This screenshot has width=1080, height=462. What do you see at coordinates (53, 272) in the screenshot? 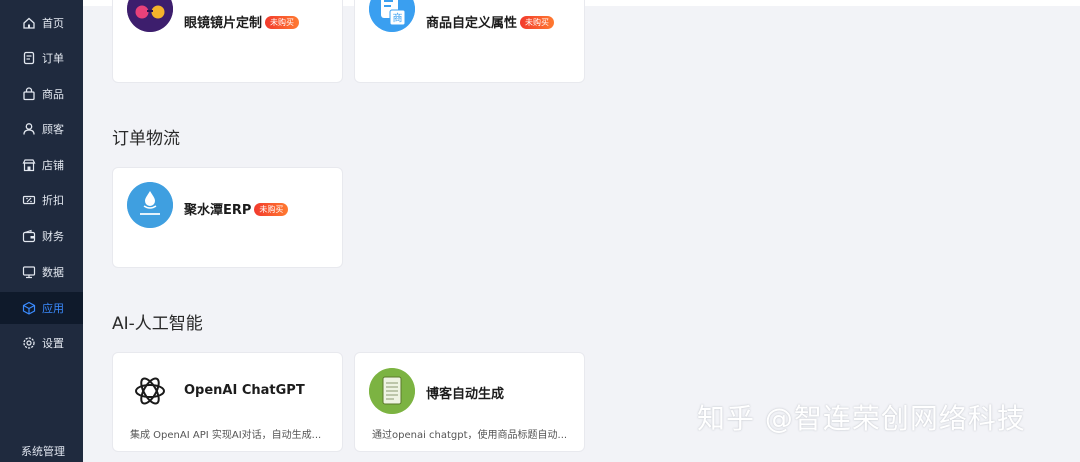
I see `sidebar-item-label: 数据` at bounding box center [53, 272].